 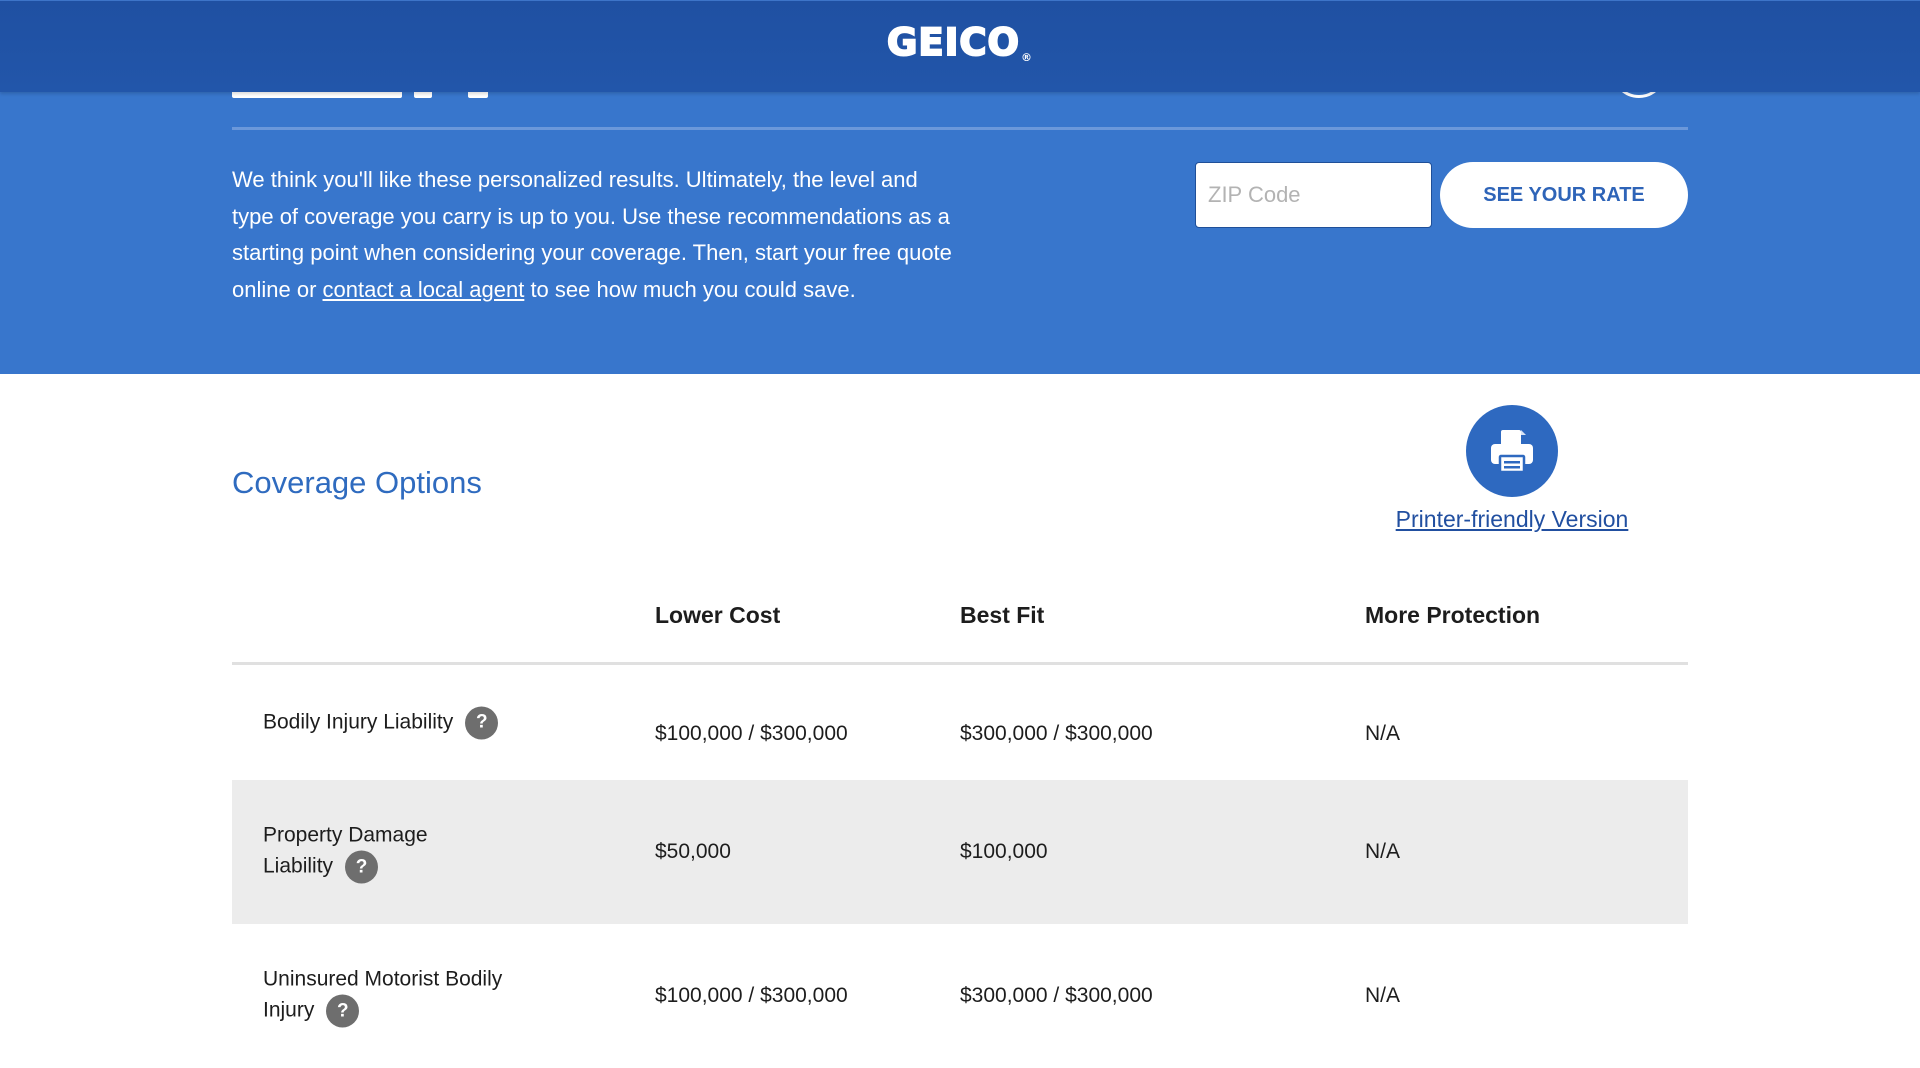 I want to click on top-bar: GEICO®, so click(x=960, y=46).